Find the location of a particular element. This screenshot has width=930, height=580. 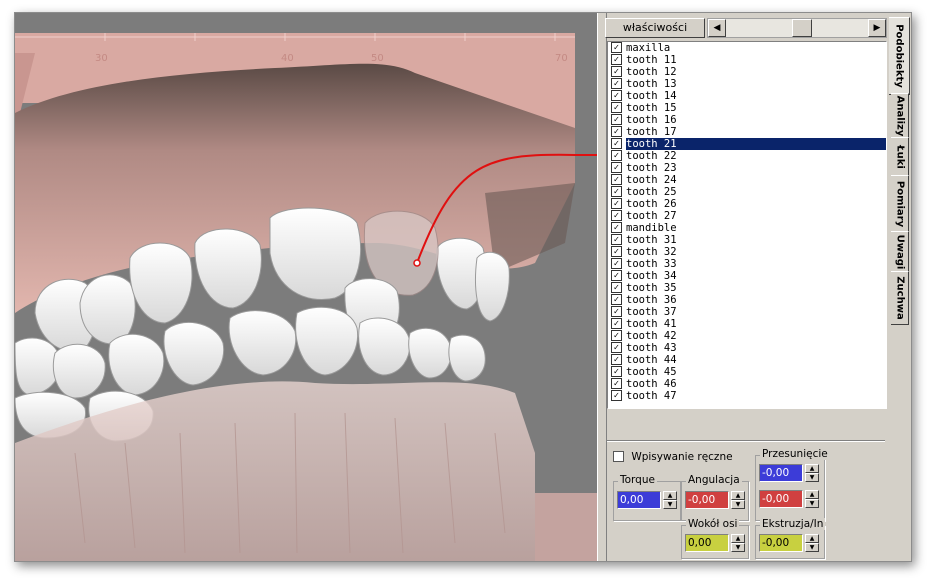

tree-item: ✓ tooth 44 is located at coordinates (747, 359).